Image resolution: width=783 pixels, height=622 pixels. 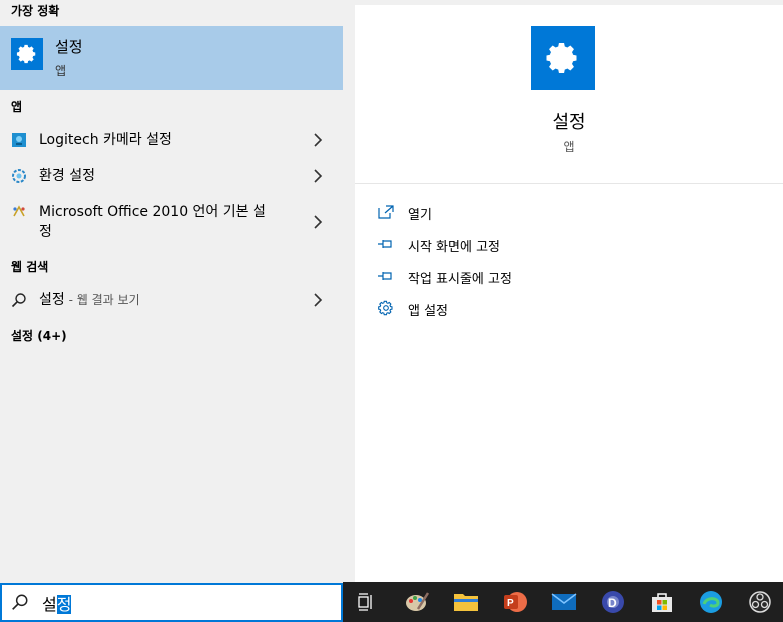 I want to click on web-search-label: 설정 - 웹 결과 보기, so click(x=89, y=300).